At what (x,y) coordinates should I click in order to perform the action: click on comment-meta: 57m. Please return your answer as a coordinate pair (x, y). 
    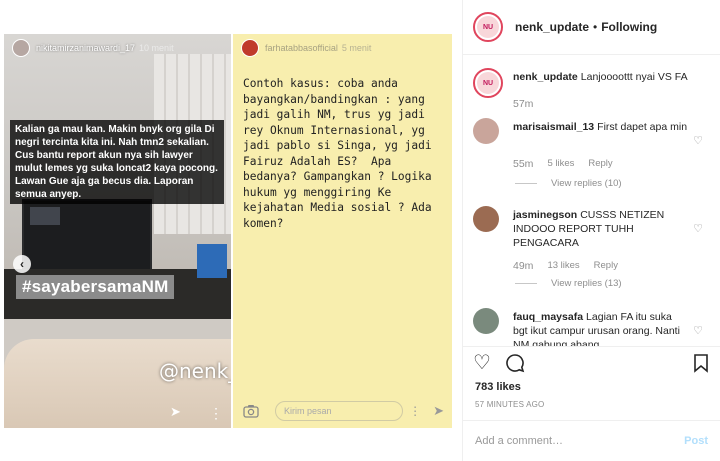
    Looking at the image, I should click on (523, 104).